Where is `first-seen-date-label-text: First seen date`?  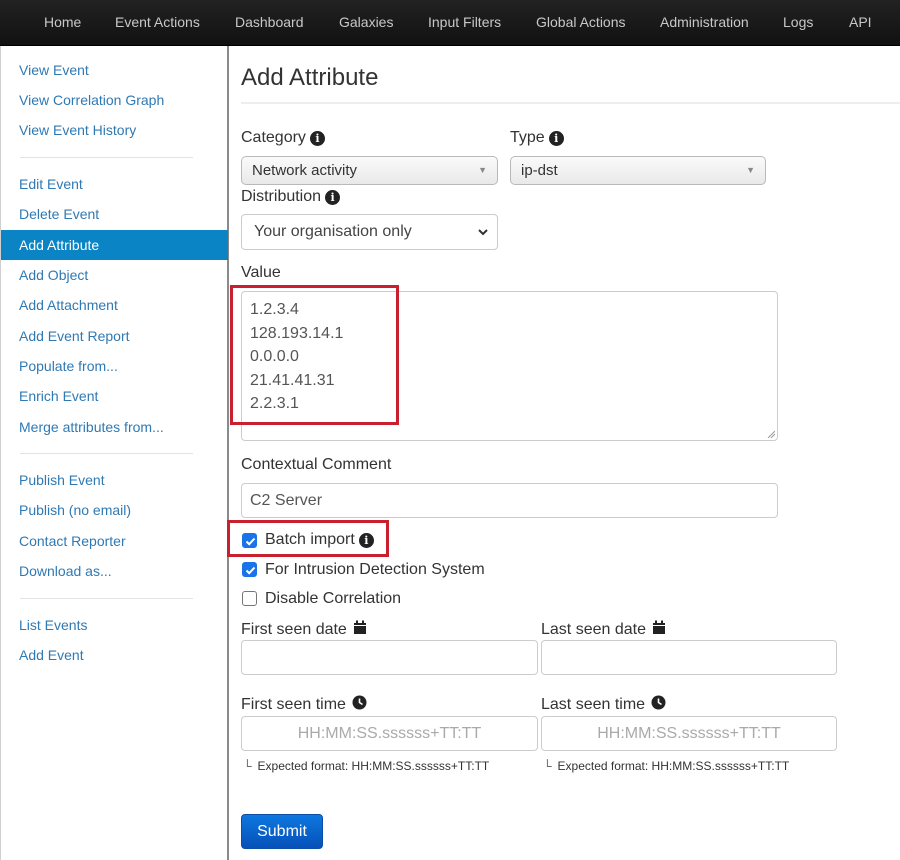
first-seen-date-label-text: First seen date is located at coordinates (294, 629).